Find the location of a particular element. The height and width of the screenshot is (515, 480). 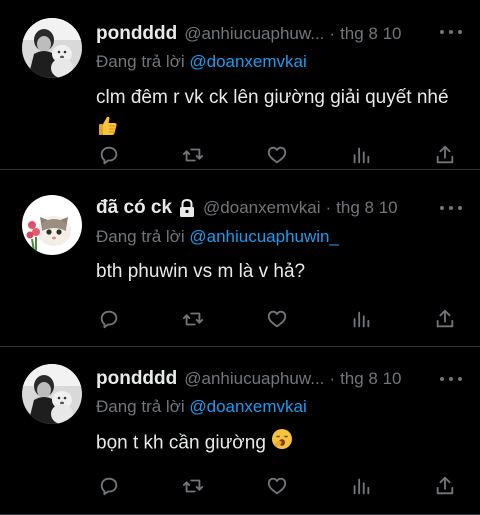

tweet-text: bọn t kh cần giường is located at coordinates (195, 443).